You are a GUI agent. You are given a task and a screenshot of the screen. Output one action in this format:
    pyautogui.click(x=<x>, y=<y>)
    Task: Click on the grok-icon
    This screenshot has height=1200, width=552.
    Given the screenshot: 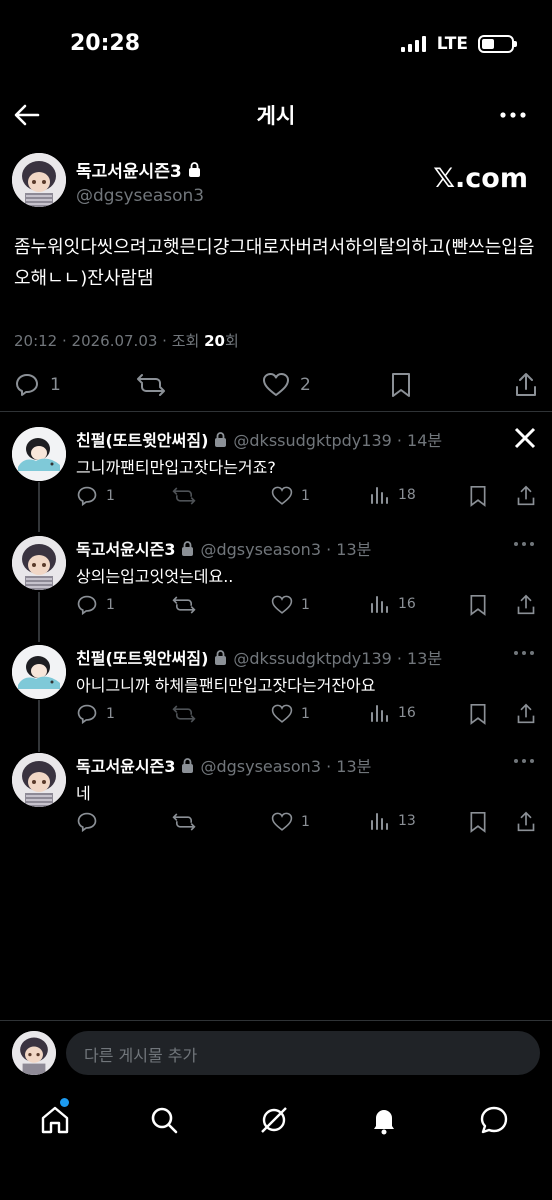 What is the action you would take?
    pyautogui.click(x=274, y=1120)
    